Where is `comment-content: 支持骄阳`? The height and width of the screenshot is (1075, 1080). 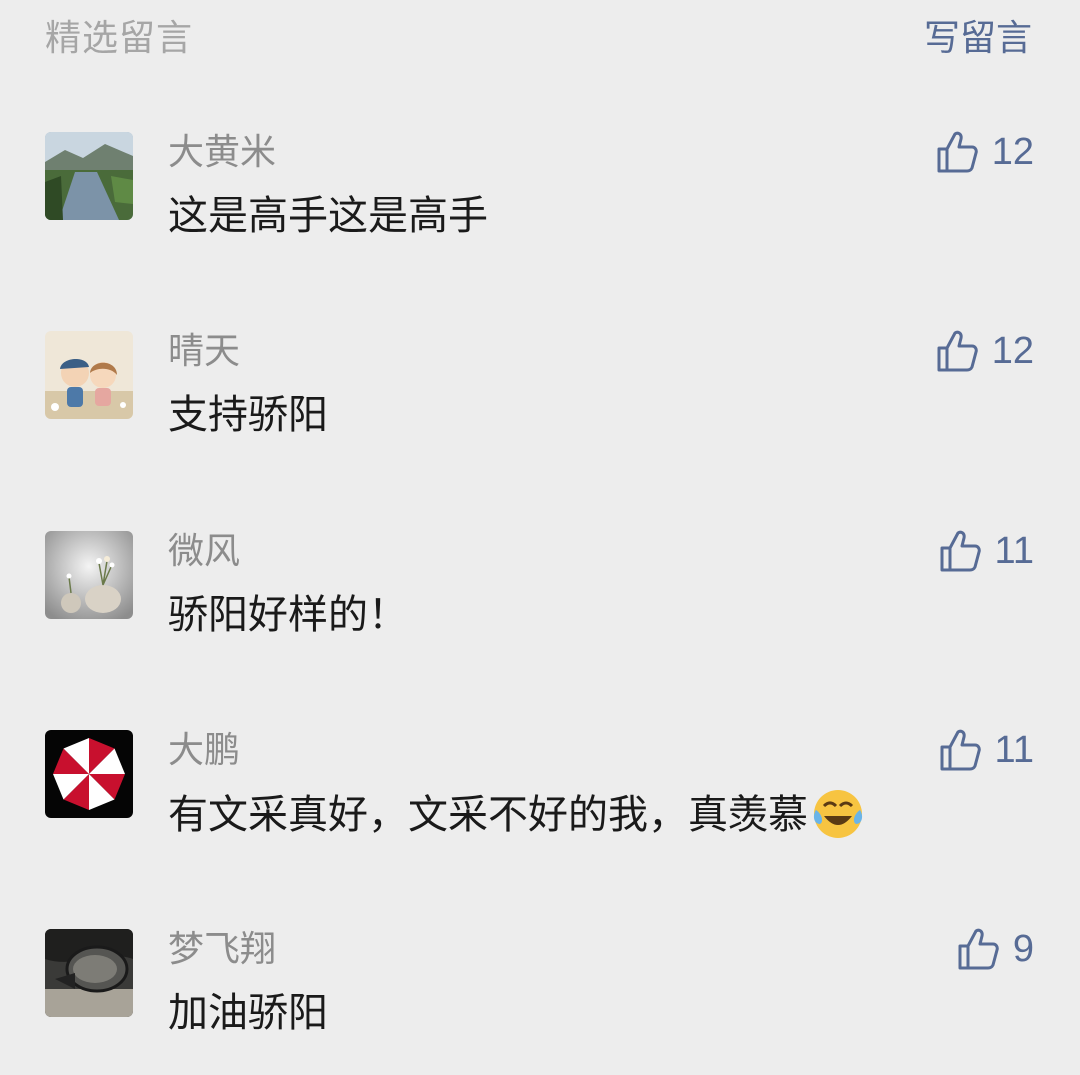 comment-content: 支持骄阳 is located at coordinates (248, 415).